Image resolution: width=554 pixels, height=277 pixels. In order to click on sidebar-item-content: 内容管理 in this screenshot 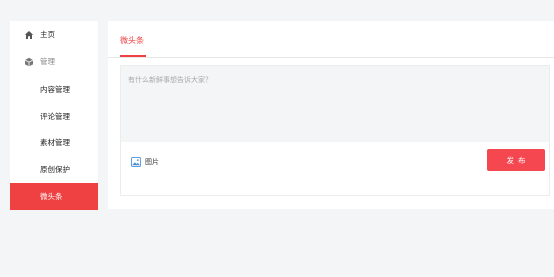, I will do `click(54, 89)`.